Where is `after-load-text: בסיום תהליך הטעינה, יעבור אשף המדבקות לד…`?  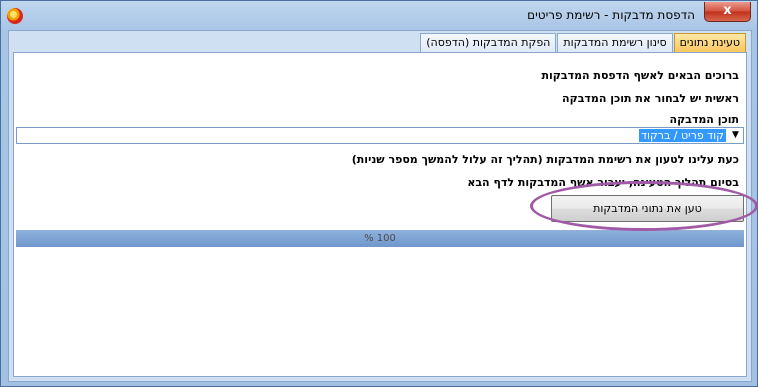 after-load-text: בסיום תהליך הטעינה, יעבור אשף המדבקות לד… is located at coordinates (603, 182).